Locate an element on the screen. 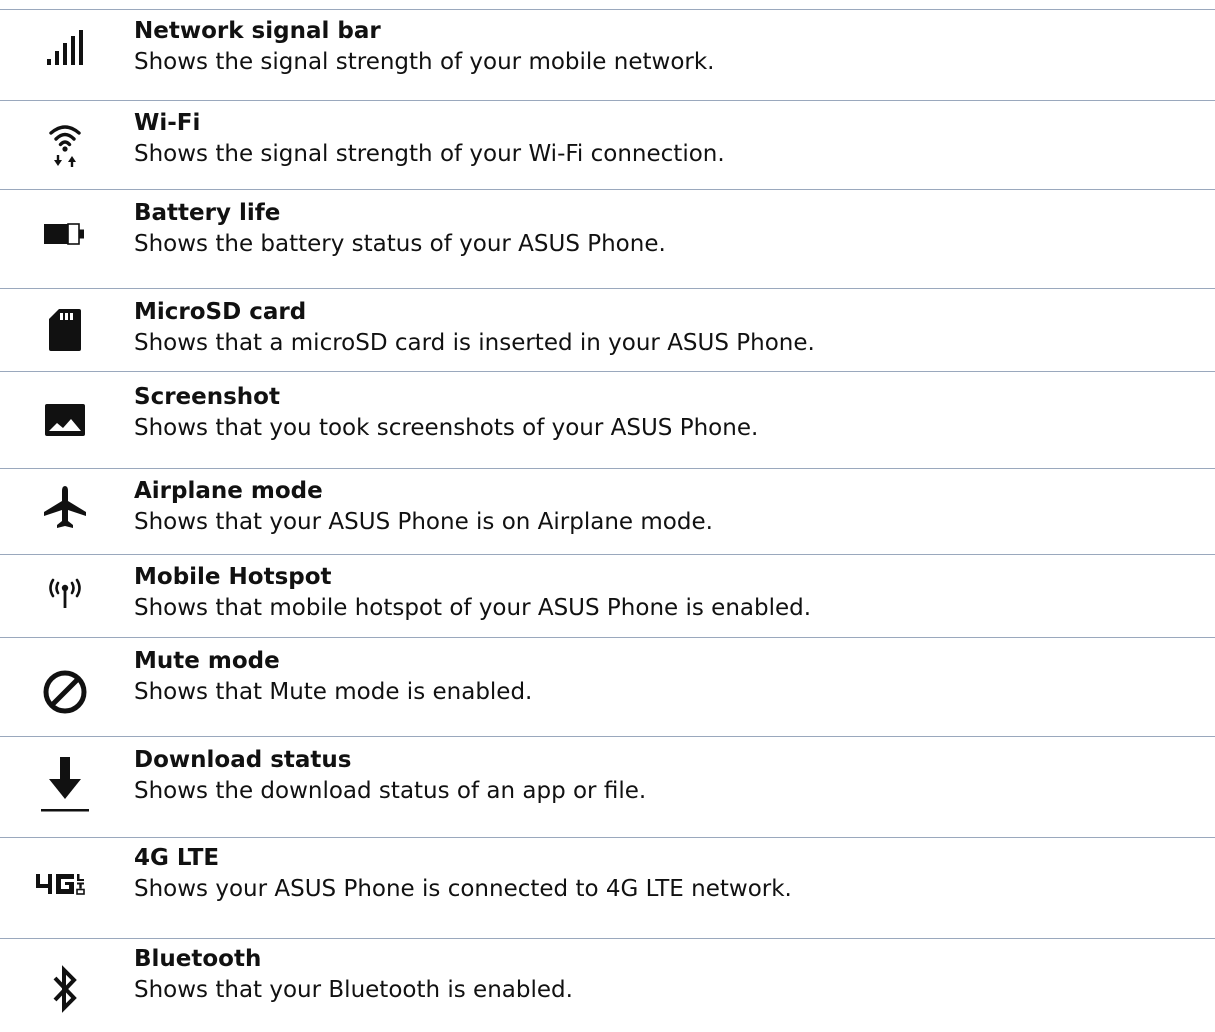  sd-card-icon is located at coordinates (65, 330).